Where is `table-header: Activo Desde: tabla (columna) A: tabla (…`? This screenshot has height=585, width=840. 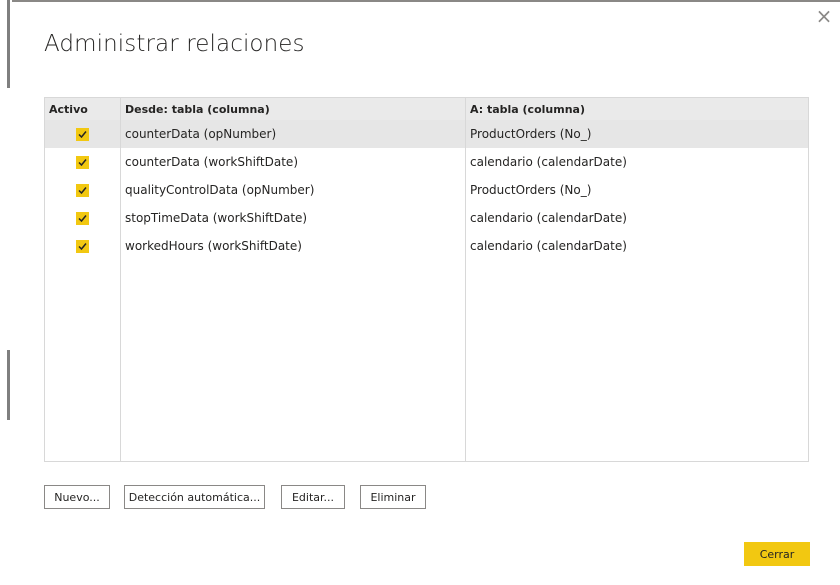
table-header: Activo Desde: tabla (columna) A: tabla (… is located at coordinates (426, 109).